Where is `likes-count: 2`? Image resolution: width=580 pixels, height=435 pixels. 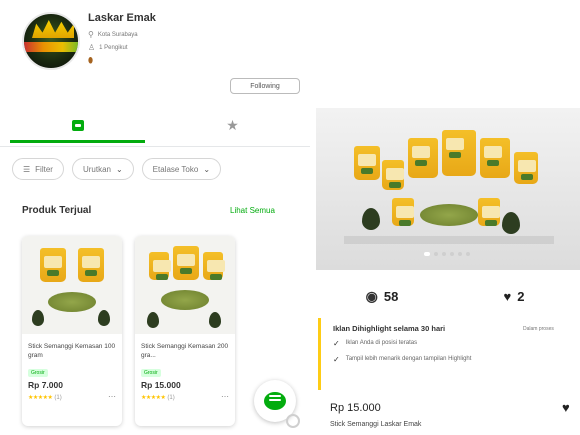
likes-count: 2 is located at coordinates (521, 296).